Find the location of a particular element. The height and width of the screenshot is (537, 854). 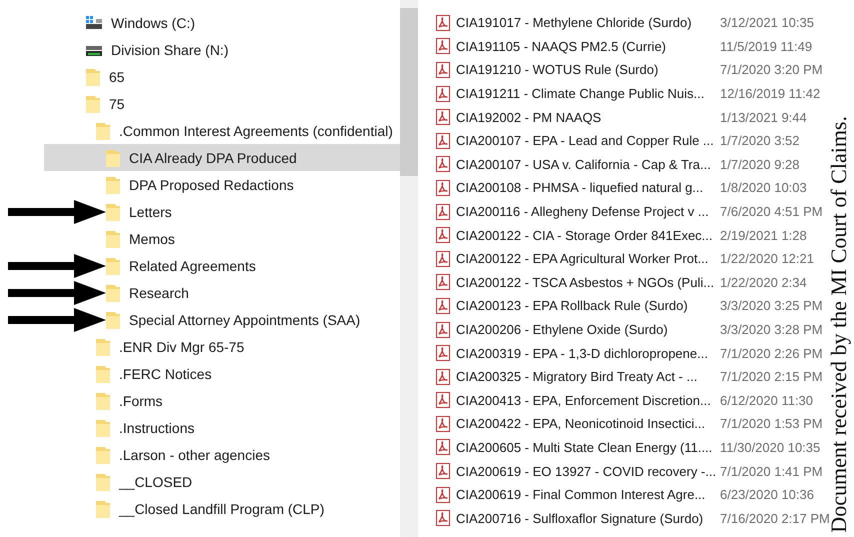

file-row: CIA200619 - EO 13927 - COVID recovery -... 7/1/2020 1:41 PM is located at coordinates (630, 471).